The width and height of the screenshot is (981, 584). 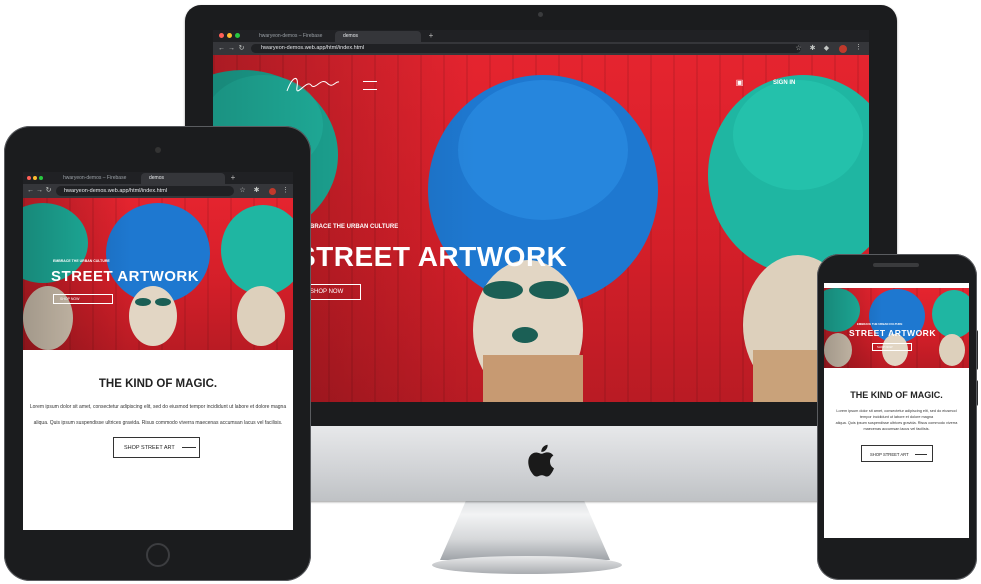 I want to click on phone-hero-title: STREET ARTWORK, so click(x=892, y=333).